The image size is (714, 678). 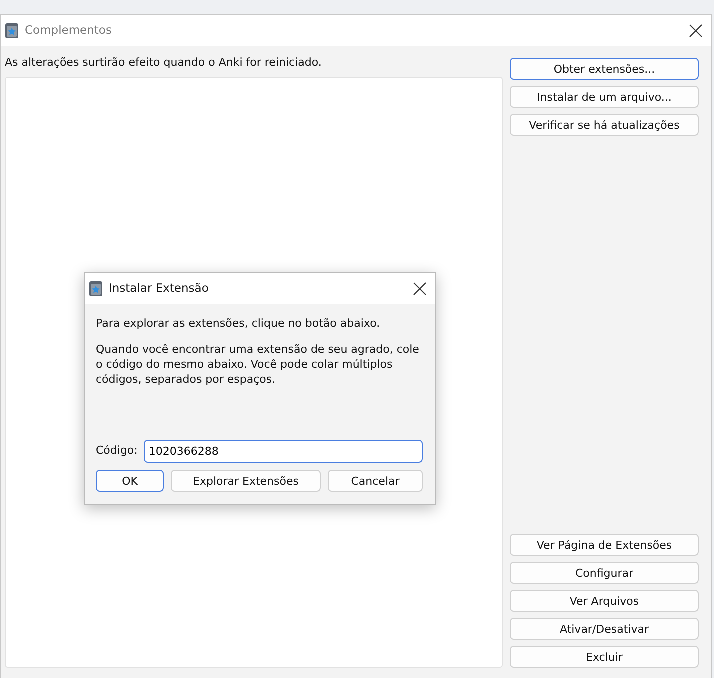 I want to click on instructions-text: Quando você encontrar uma extensão de seu agrado, cole o código do mesmo abaixo. Você pode colar múltiplos códigos, separados por espaços., so click(x=258, y=364).